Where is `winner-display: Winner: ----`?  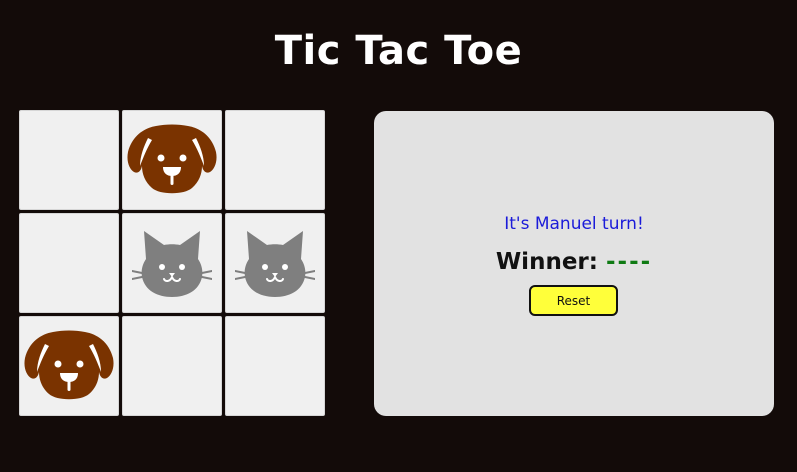
winner-display: Winner: ---- is located at coordinates (574, 262).